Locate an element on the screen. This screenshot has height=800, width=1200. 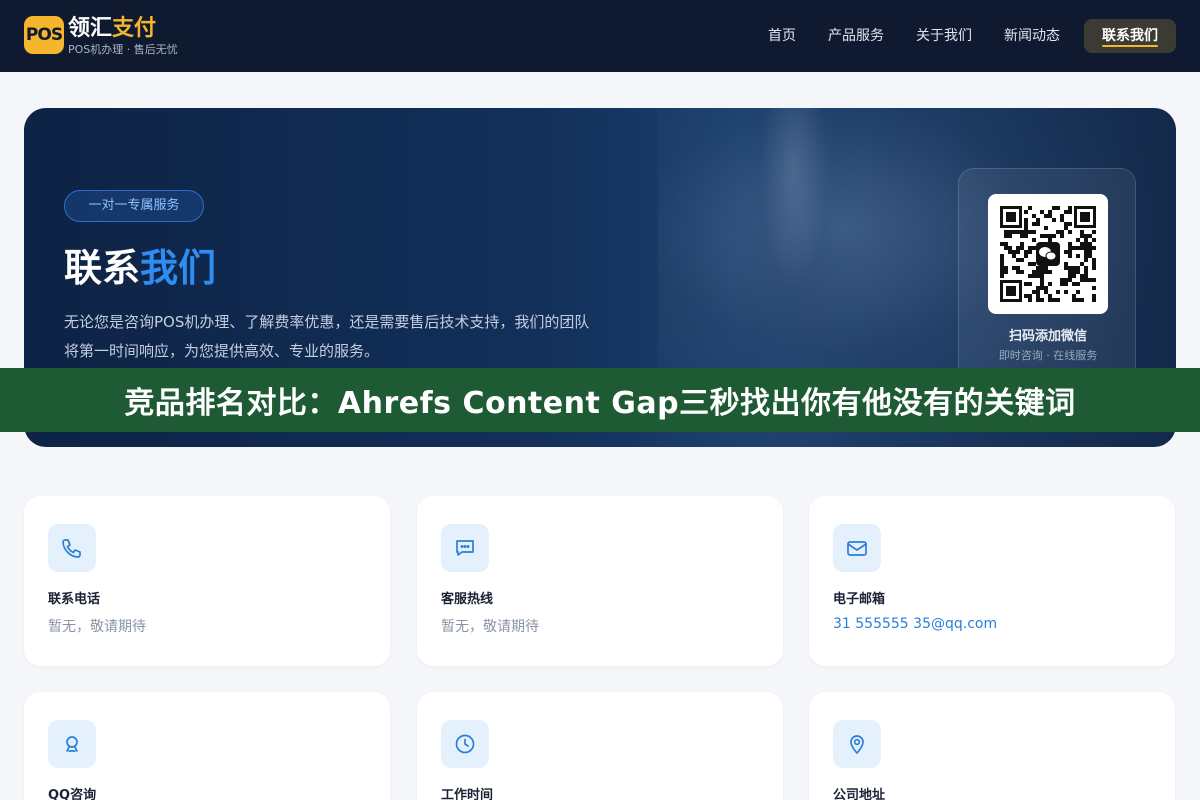
contact-card-phone: 联系电话 暂无，敬请期待 is located at coordinates (207, 581).